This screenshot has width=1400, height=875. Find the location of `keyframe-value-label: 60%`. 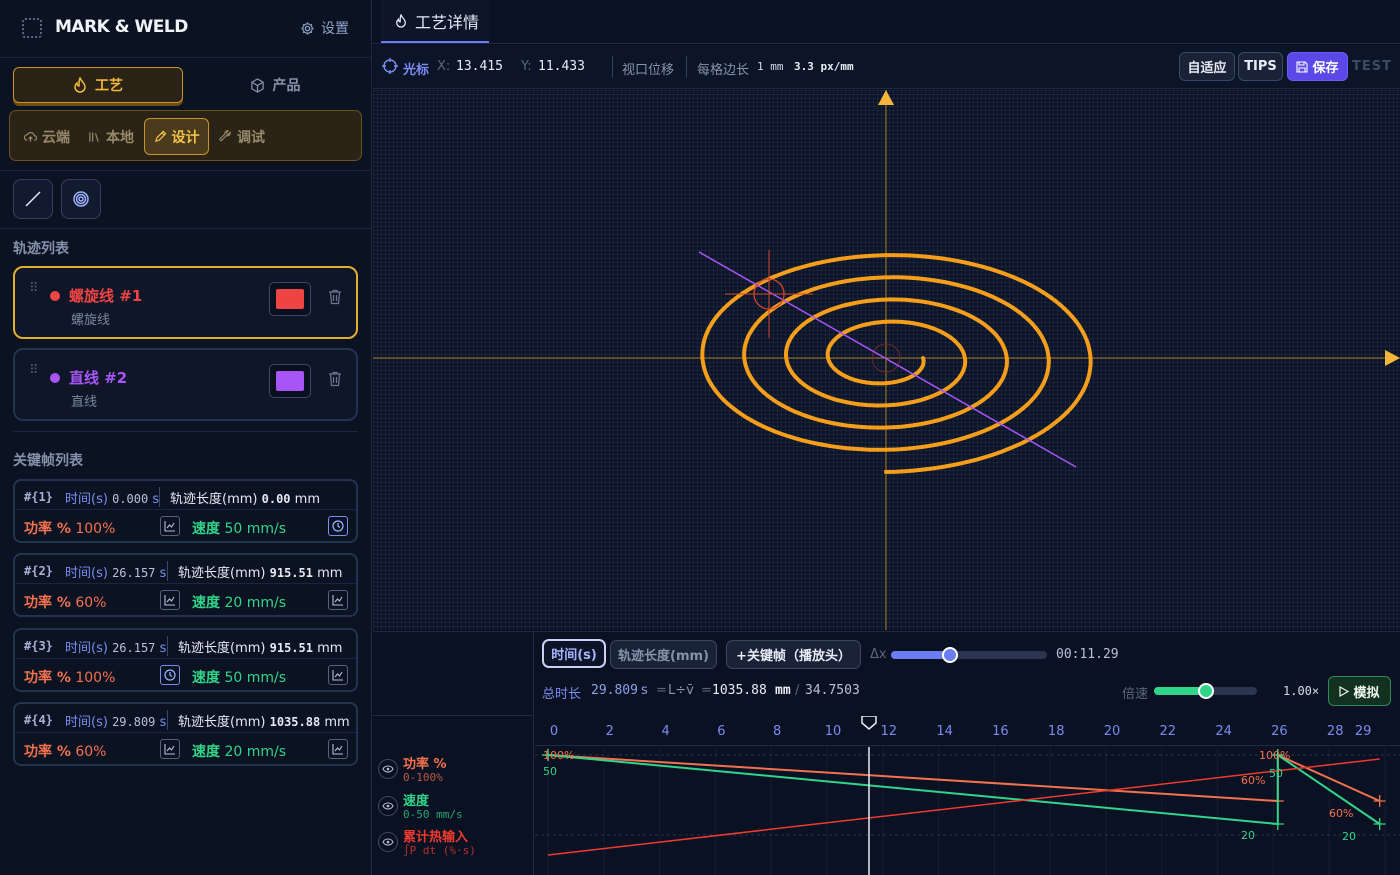

keyframe-value-label: 60% is located at coordinates (1341, 813).